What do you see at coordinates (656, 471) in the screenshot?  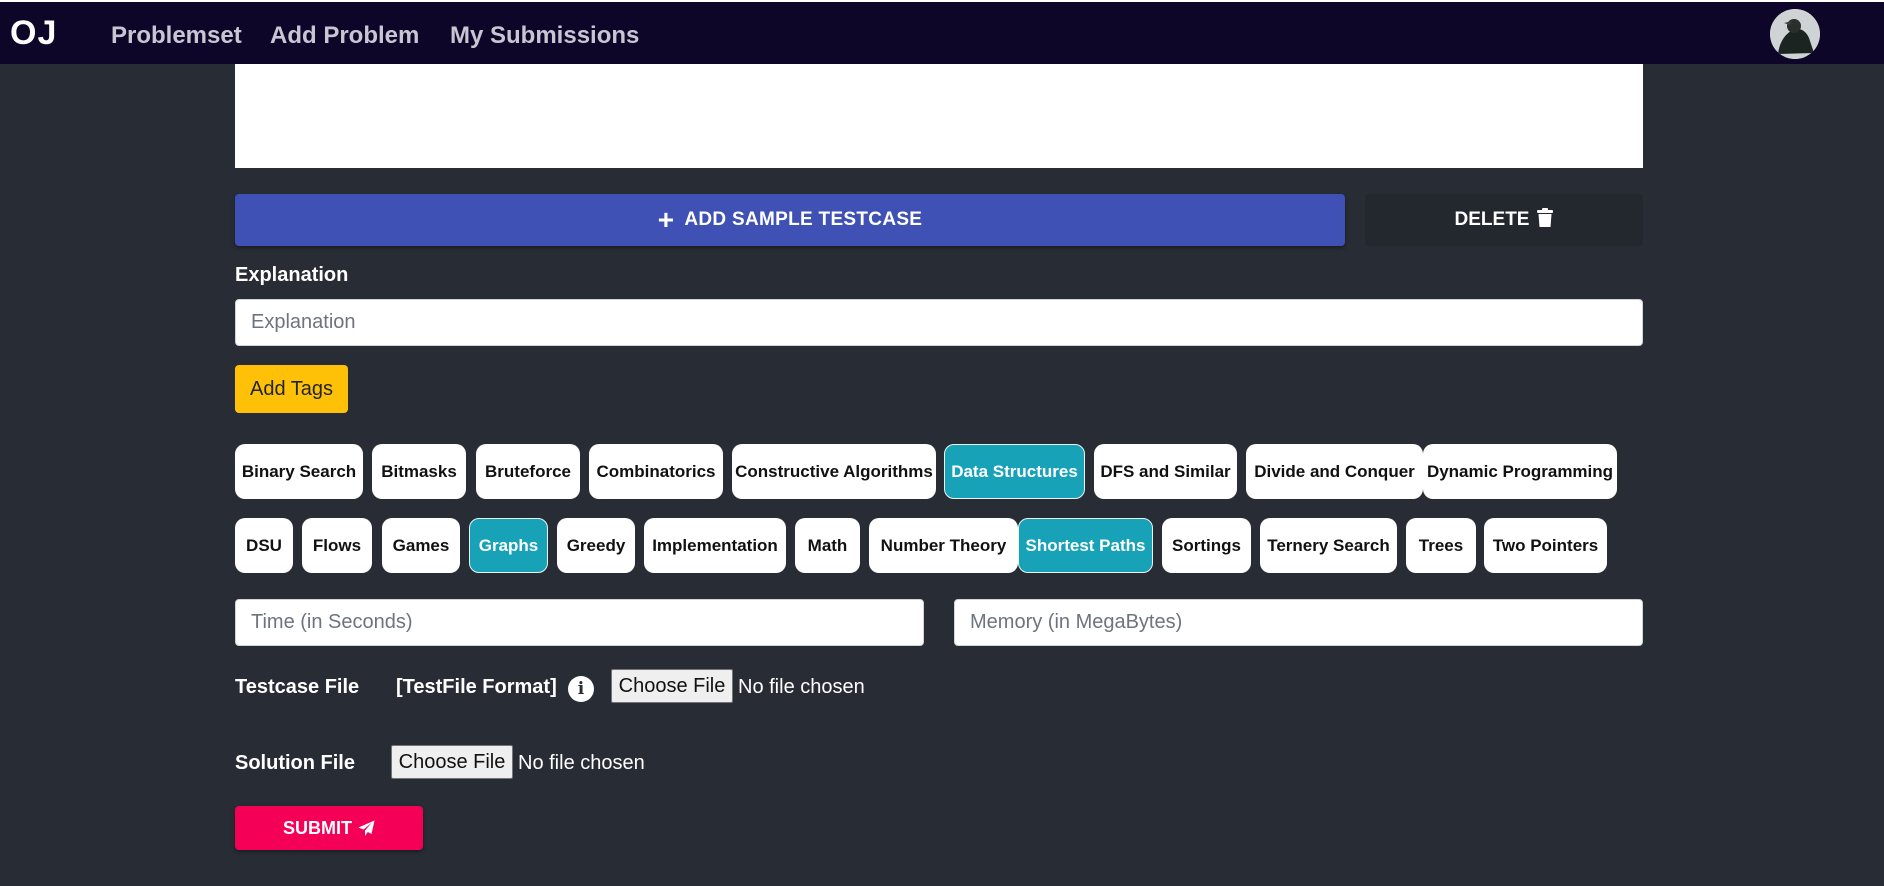 I see `tag-combinatorics: Combinatorics` at bounding box center [656, 471].